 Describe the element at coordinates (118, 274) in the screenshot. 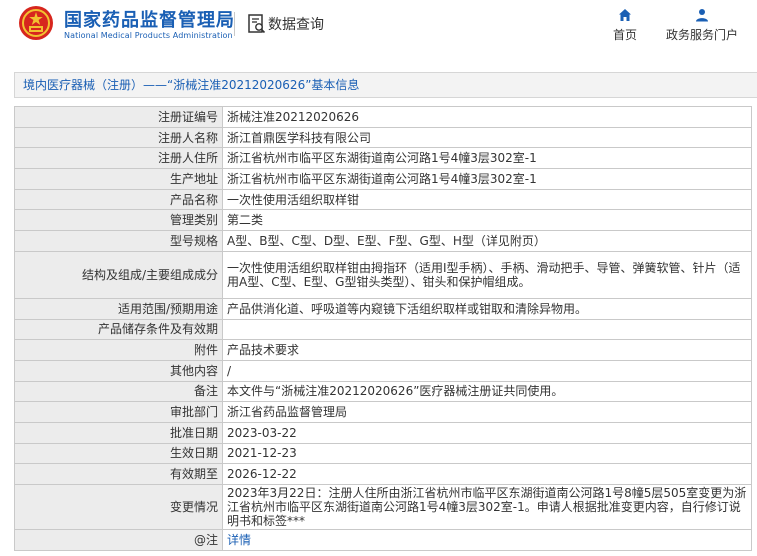

I see `row-label: 结构及组成/主要组成成分` at that location.